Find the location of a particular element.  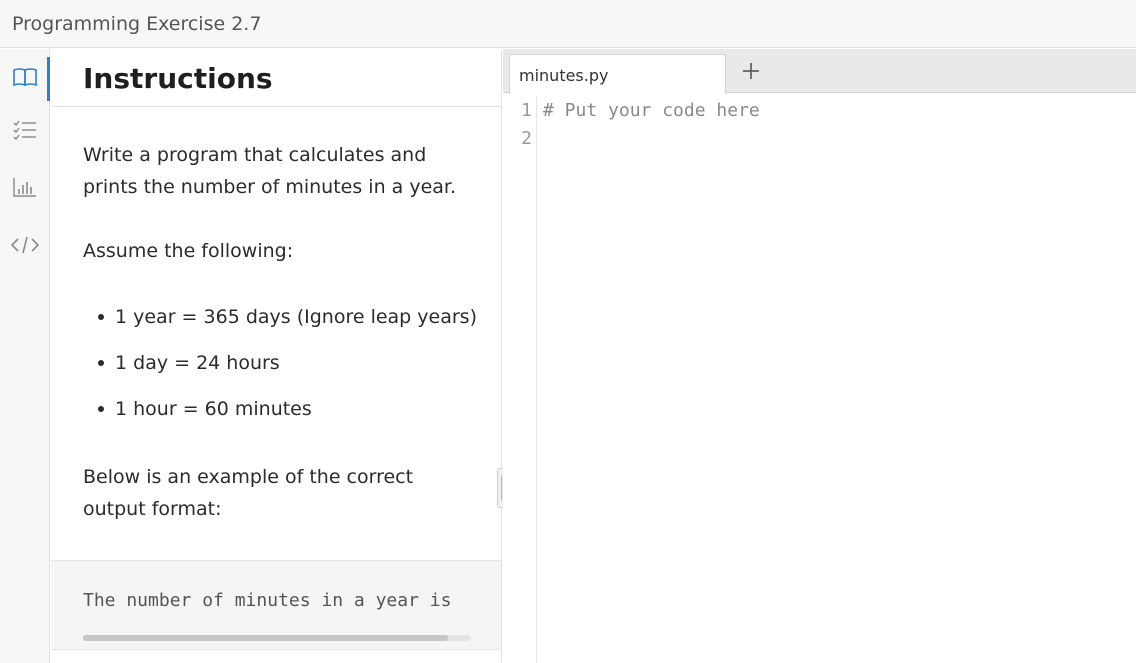

book-icon is located at coordinates (25, 77).